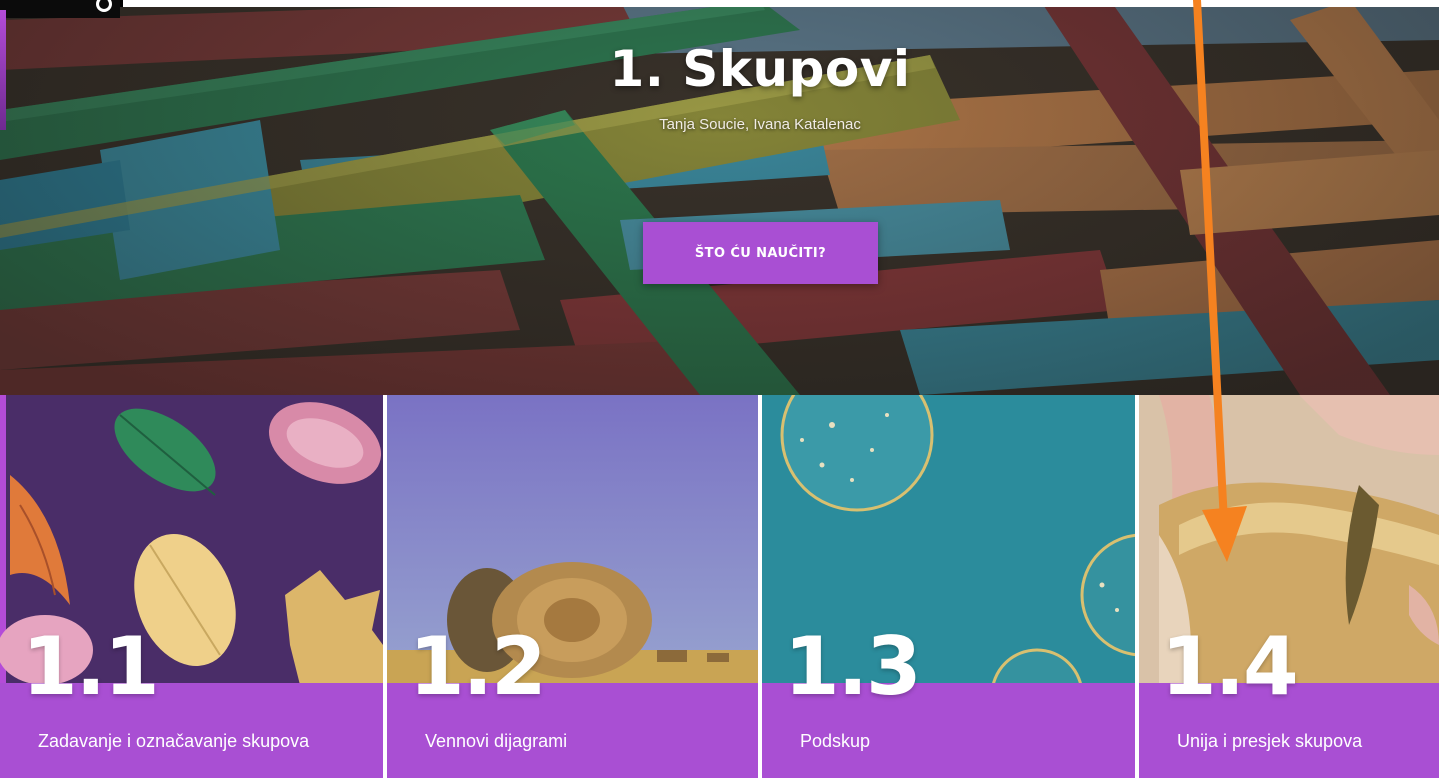  Describe the element at coordinates (174, 741) in the screenshot. I see `chapter-title: Zadavanje i označavanje skupova` at that location.